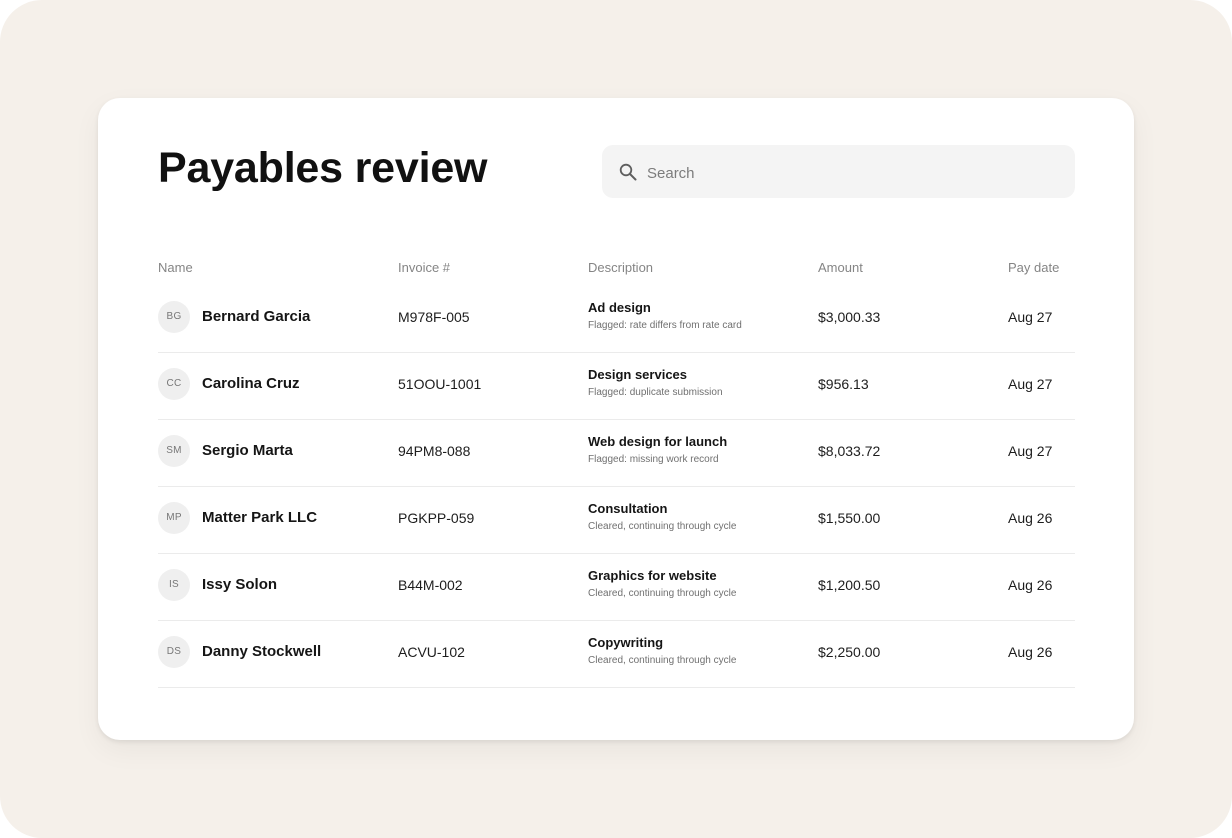  What do you see at coordinates (434, 317) in the screenshot?
I see `invoice-number: M978F-005` at bounding box center [434, 317].